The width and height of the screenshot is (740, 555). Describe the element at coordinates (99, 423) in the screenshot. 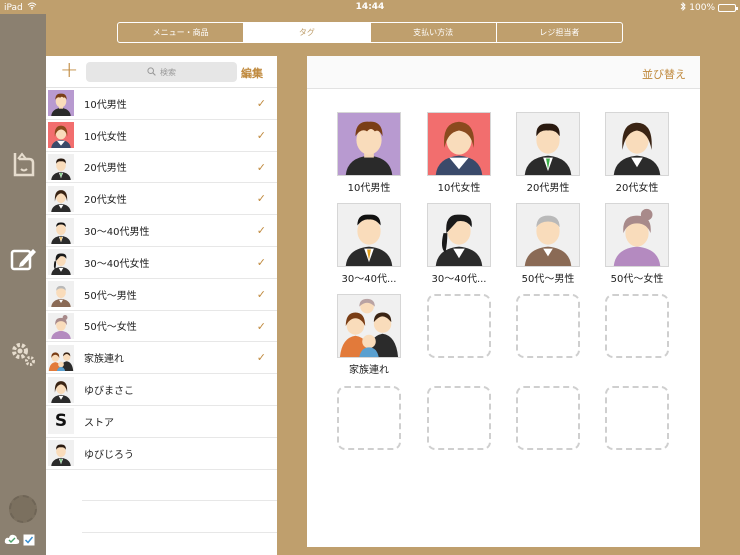

I see `list-item-label: ストア` at that location.